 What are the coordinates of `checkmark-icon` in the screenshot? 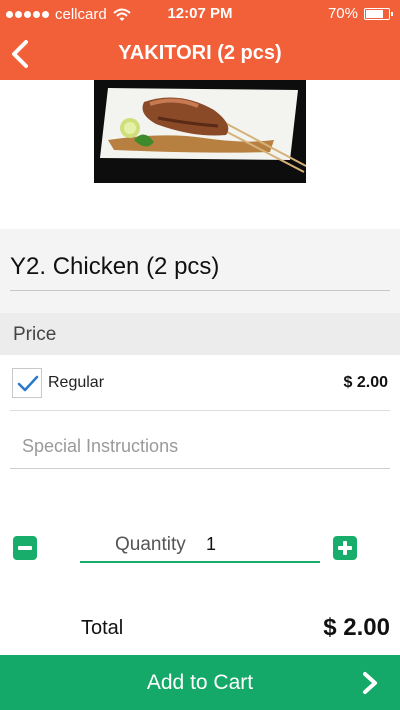 It's located at (28, 383).